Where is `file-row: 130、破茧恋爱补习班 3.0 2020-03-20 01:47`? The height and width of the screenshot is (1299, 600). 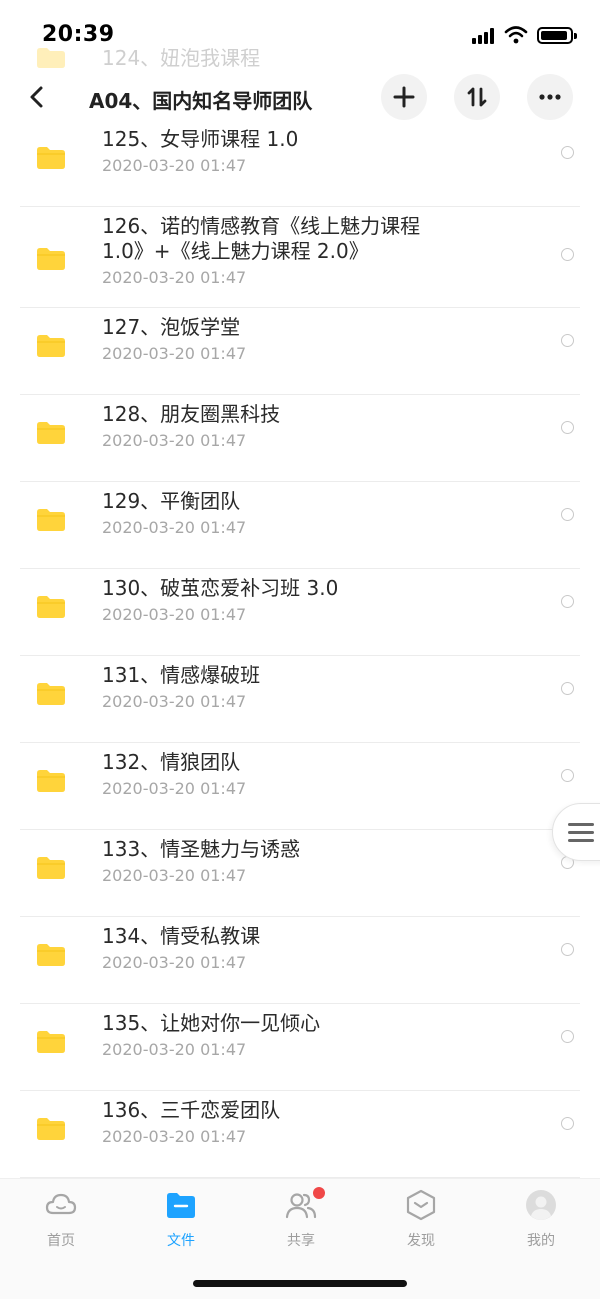 file-row: 130、破茧恋爱补习班 3.0 2020-03-20 01:47 is located at coordinates (300, 612).